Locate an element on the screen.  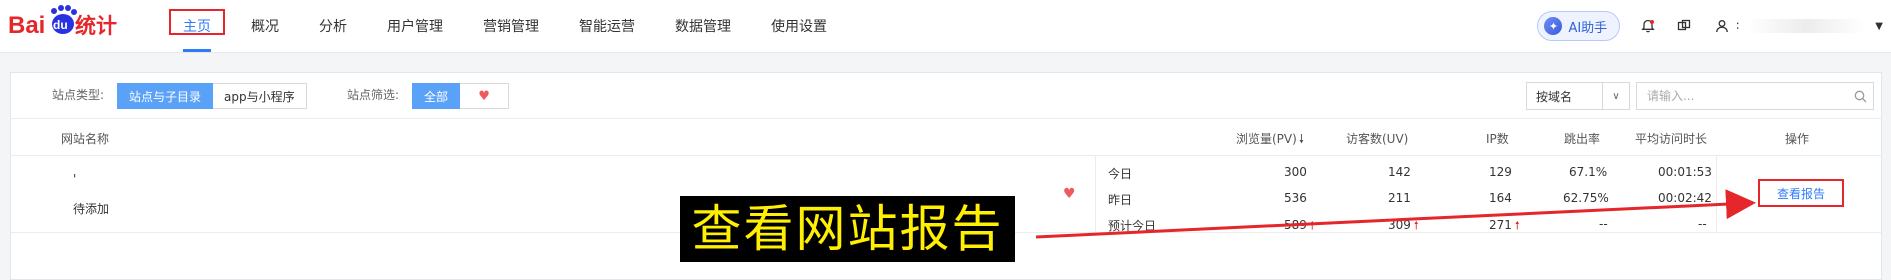
column-ip: IP数 is located at coordinates (1497, 138).